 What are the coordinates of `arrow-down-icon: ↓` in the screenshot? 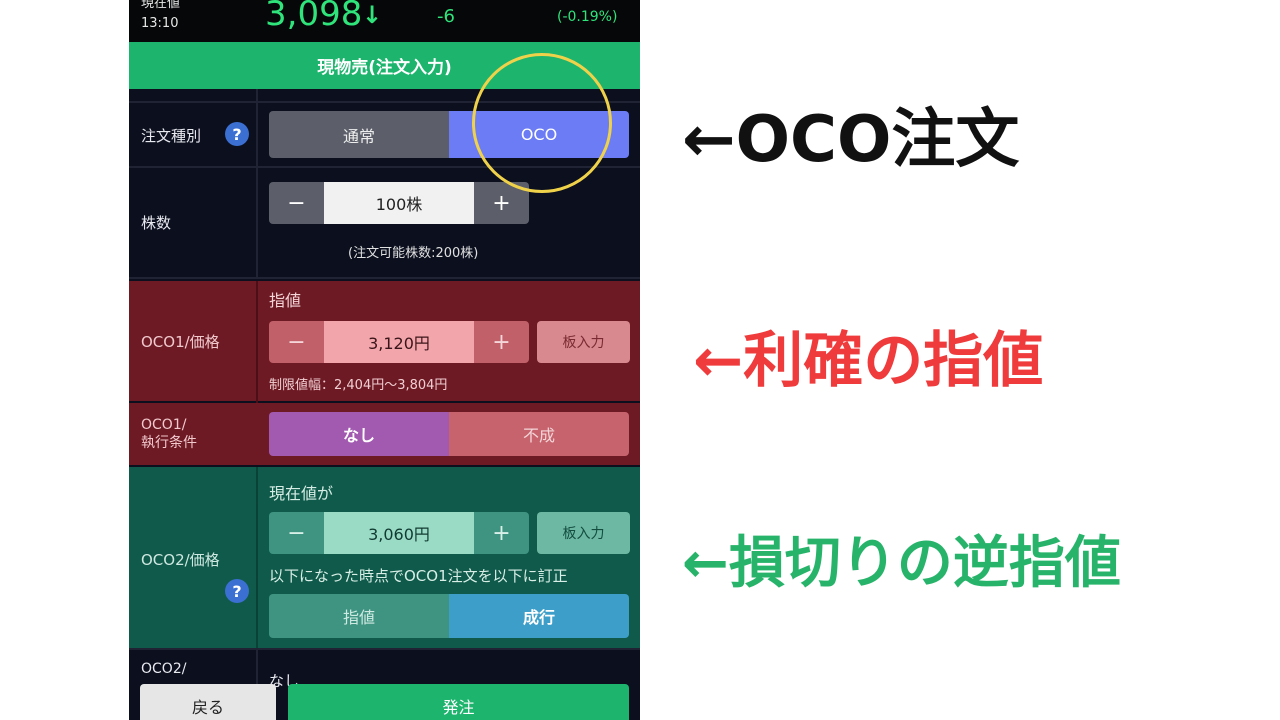 It's located at (372, 15).